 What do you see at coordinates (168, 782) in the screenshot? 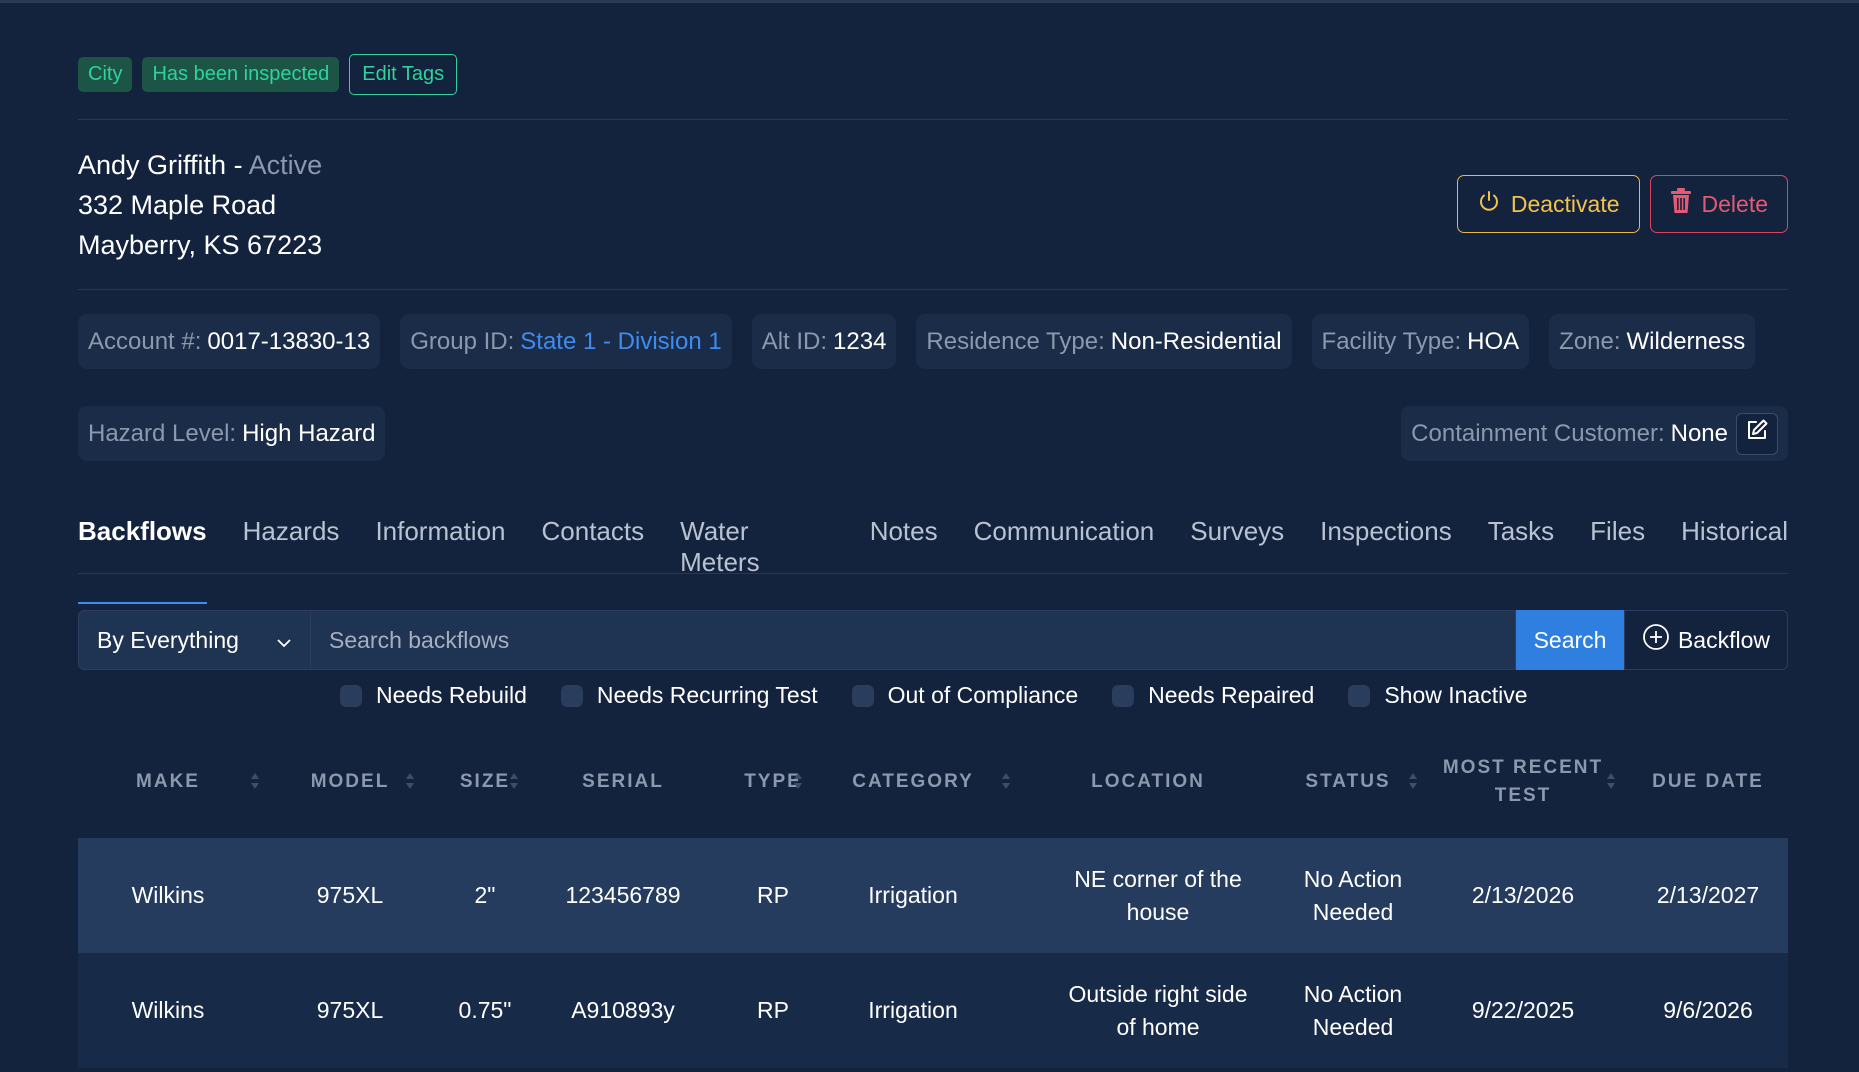
I see `column-header-make: MAKE` at bounding box center [168, 782].